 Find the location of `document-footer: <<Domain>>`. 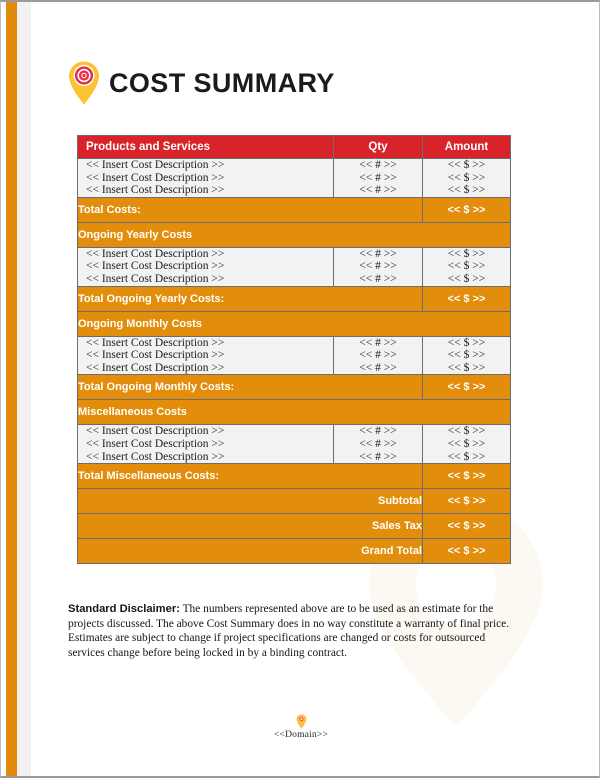

document-footer: <<Domain>> is located at coordinates (300, 727).